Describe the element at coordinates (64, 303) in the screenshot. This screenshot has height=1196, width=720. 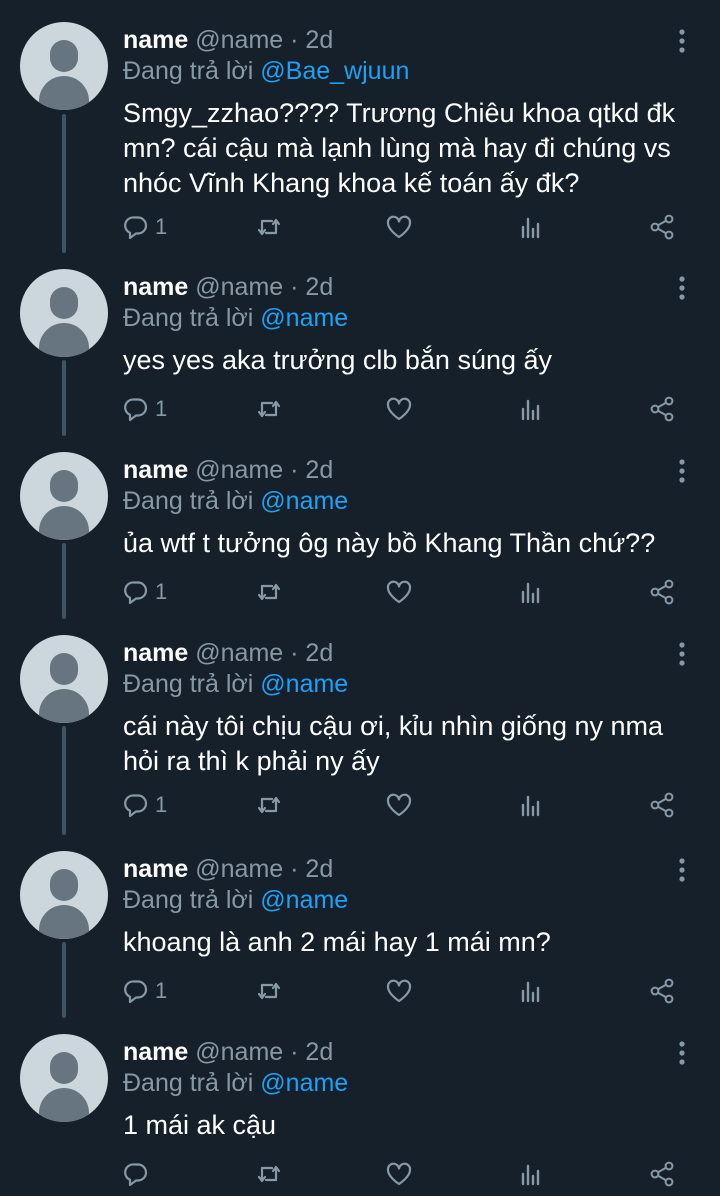
I see `default-avatar-icon` at that location.